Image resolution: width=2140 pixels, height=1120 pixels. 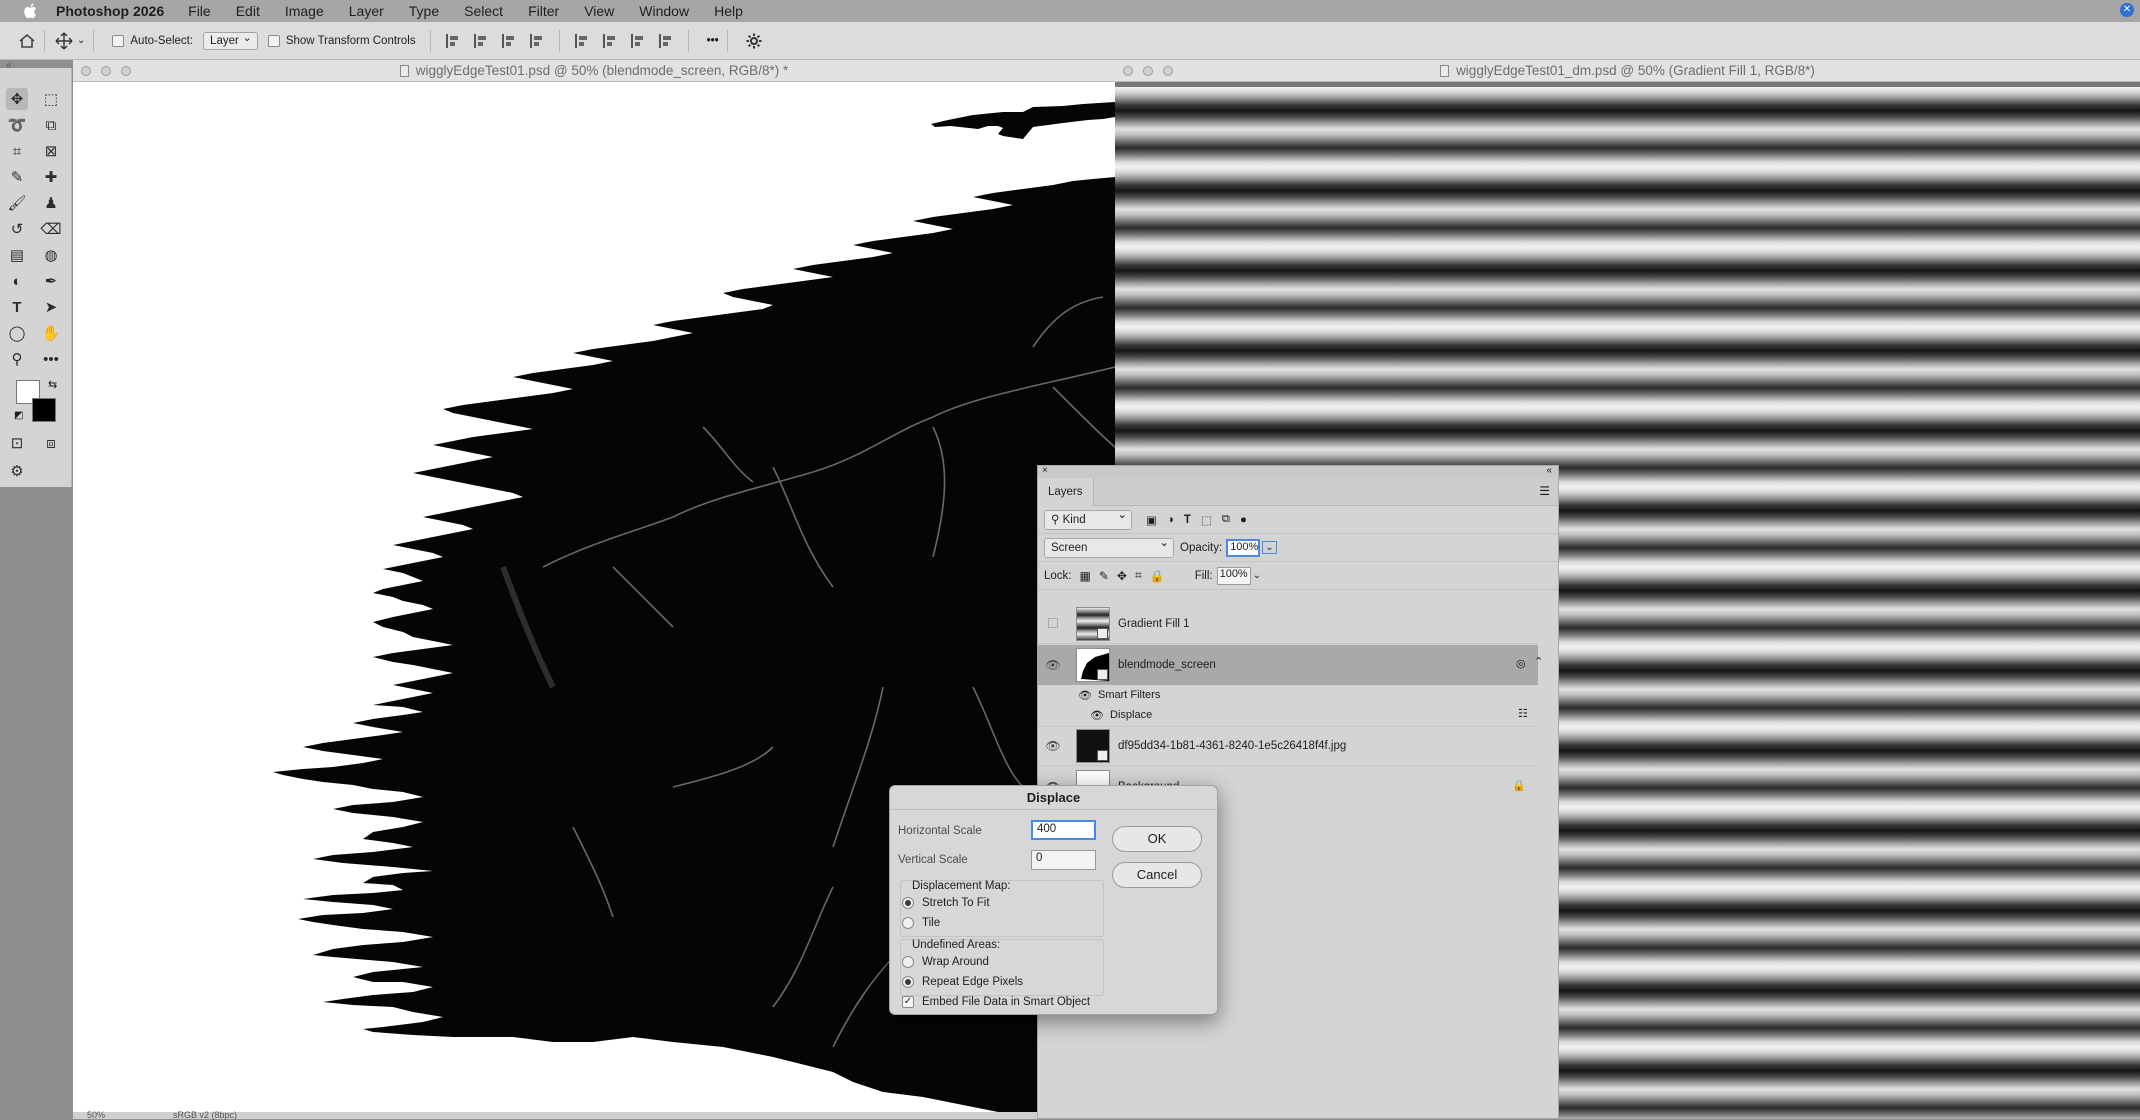 I want to click on distribute-vertical-icon, so click(x=665, y=40).